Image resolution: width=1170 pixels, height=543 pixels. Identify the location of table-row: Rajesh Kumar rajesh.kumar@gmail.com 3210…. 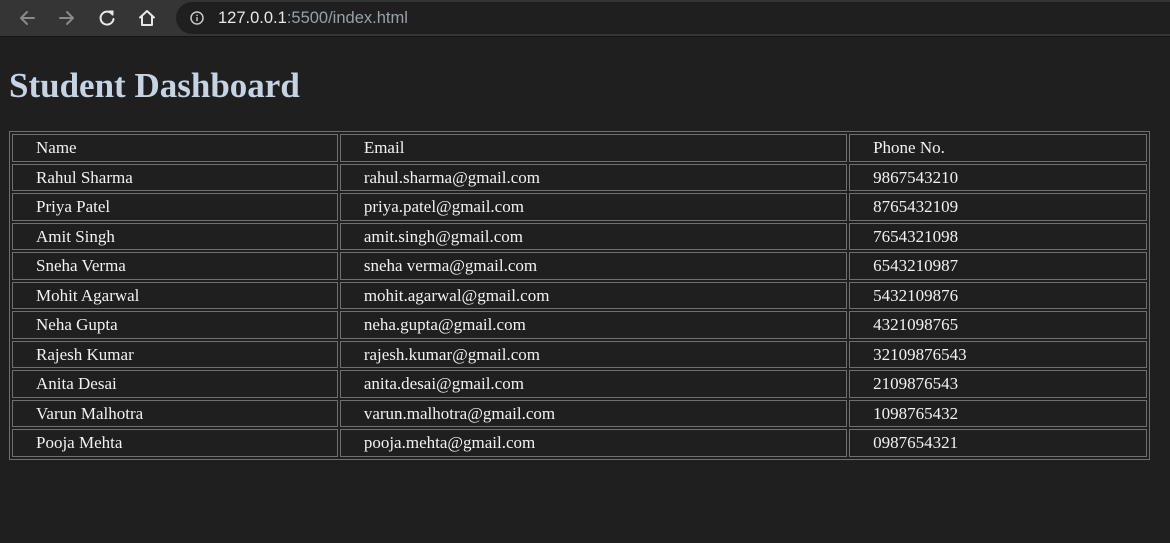
(579, 354).